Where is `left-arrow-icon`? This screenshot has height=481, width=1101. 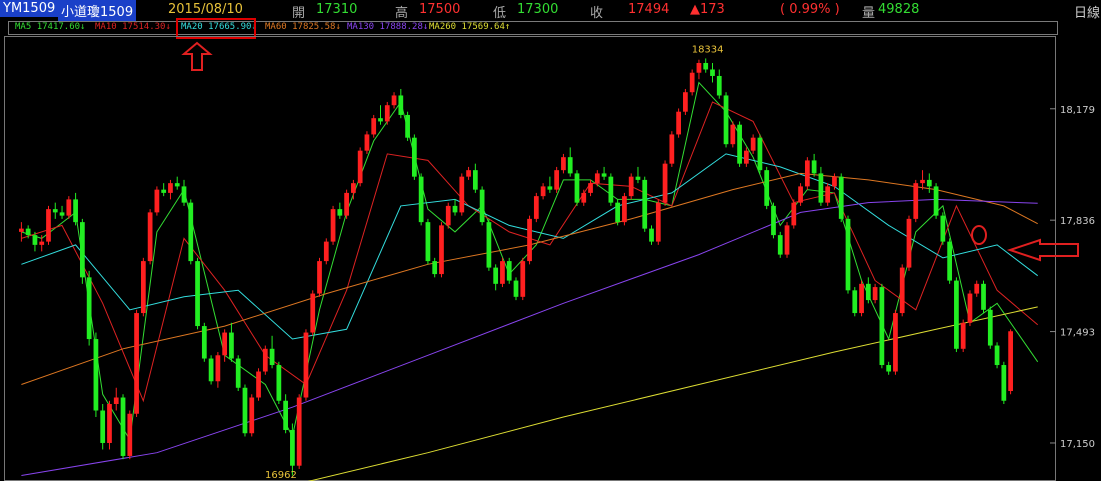
left-arrow-icon is located at coordinates (1042, 250).